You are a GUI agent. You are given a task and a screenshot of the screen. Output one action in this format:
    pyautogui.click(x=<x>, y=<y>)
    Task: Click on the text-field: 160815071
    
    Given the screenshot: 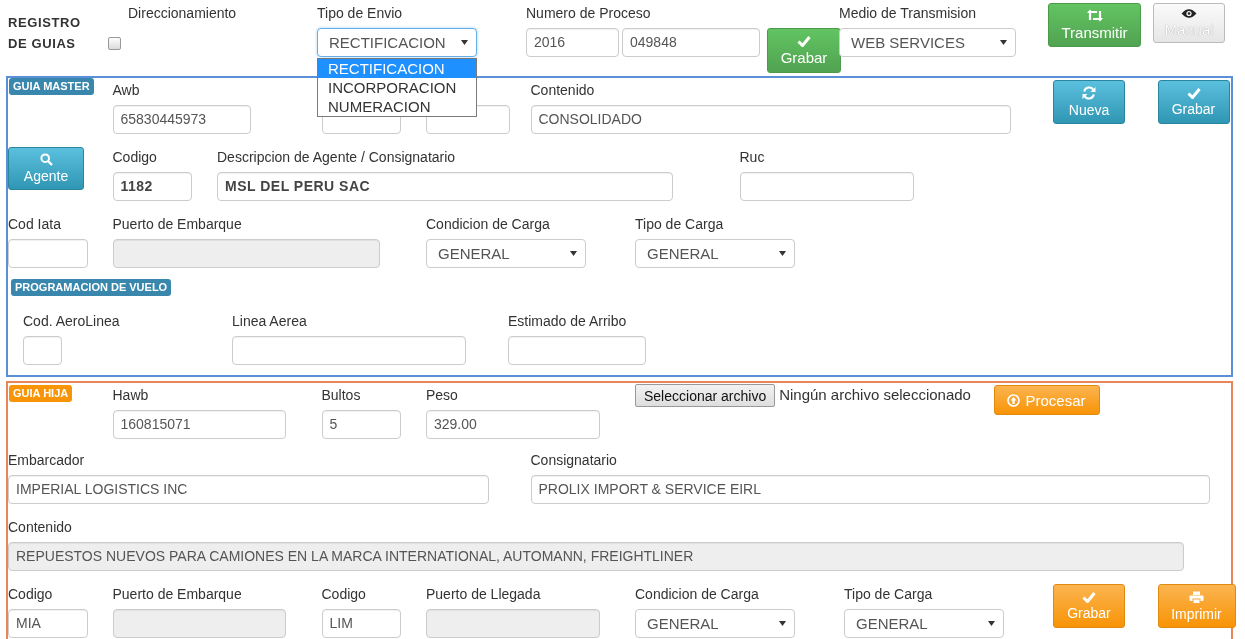 What is the action you would take?
    pyautogui.click(x=199, y=424)
    